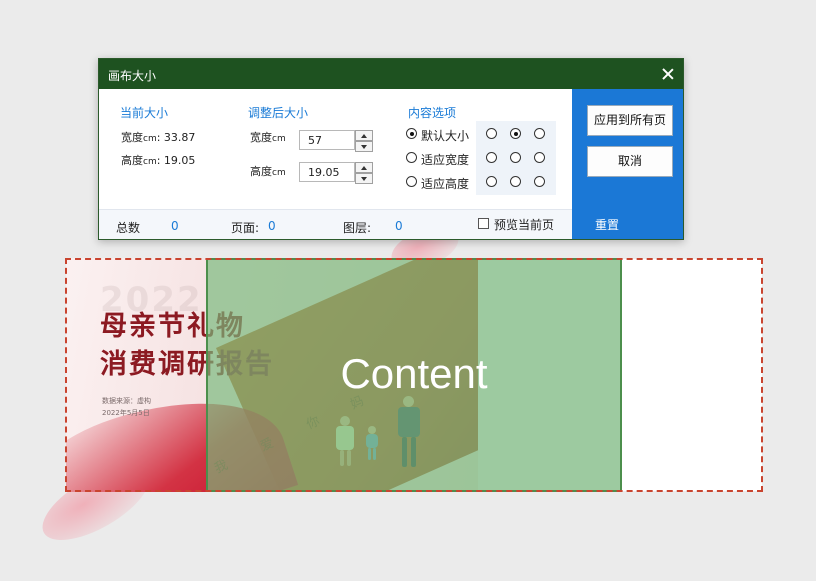 The image size is (816, 581). I want to click on current-width-label: 宽度, so click(132, 137).